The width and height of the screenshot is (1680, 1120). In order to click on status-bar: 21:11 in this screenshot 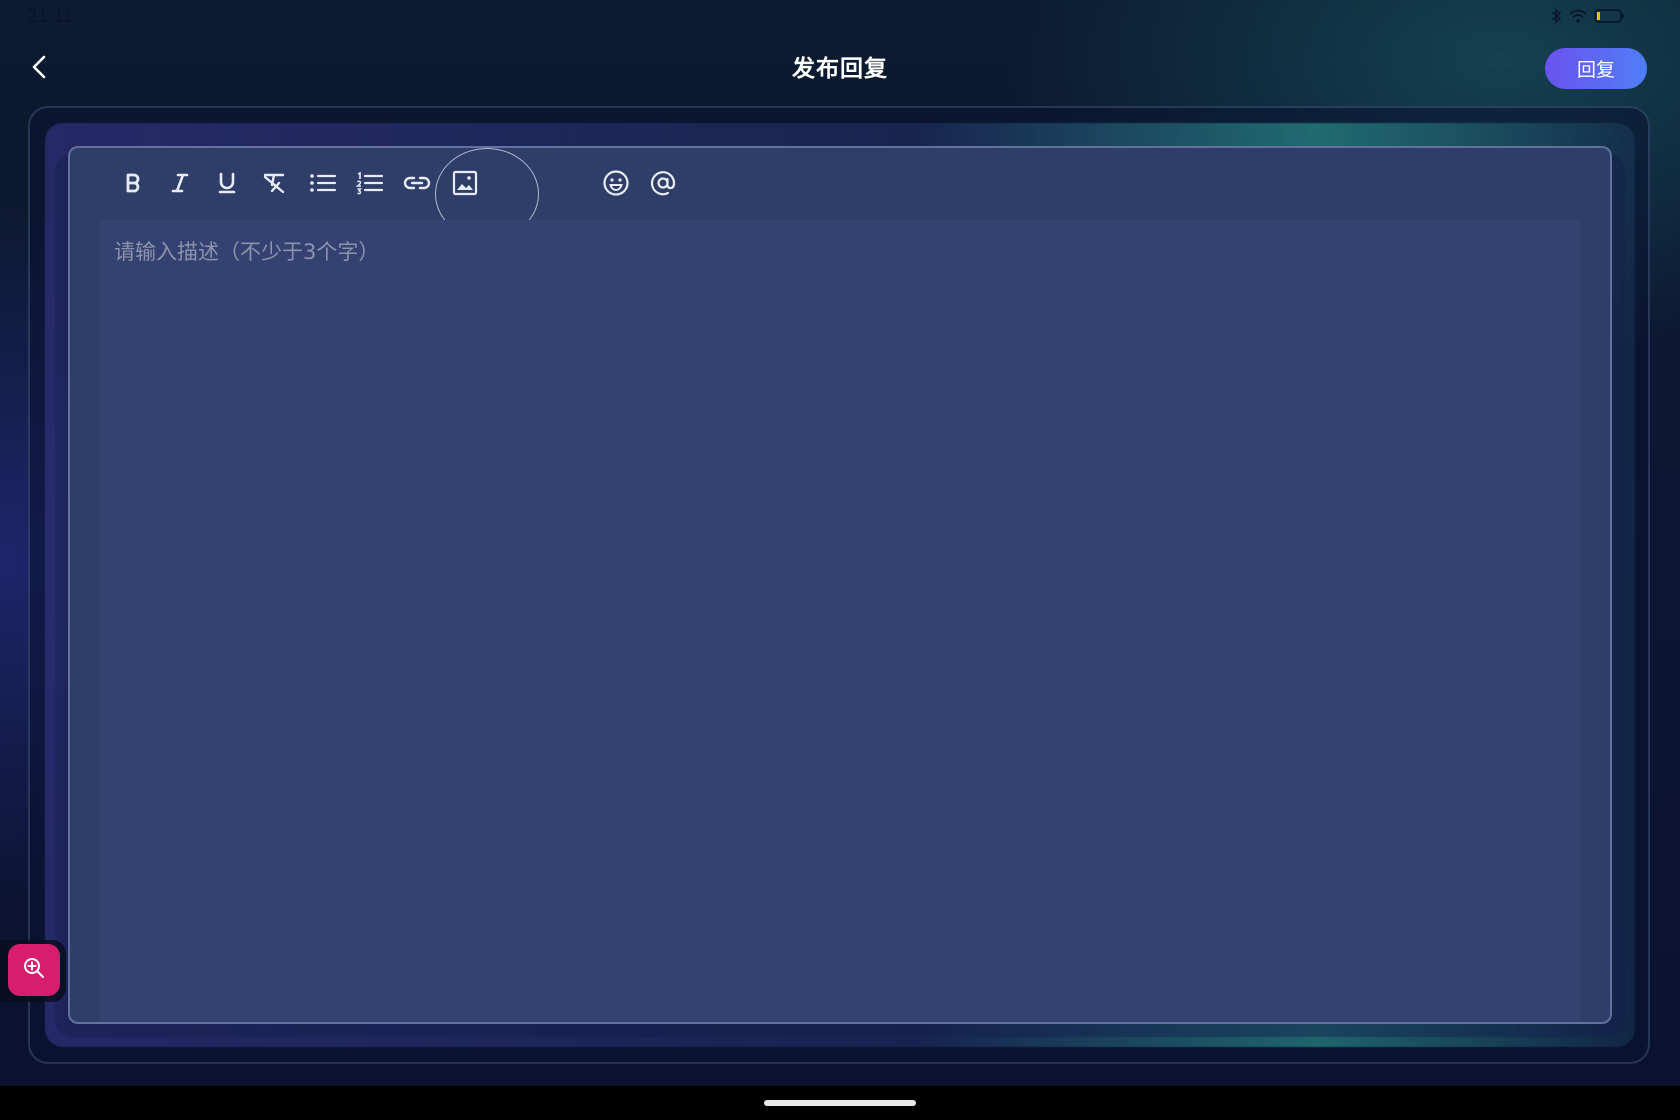, I will do `click(840, 18)`.